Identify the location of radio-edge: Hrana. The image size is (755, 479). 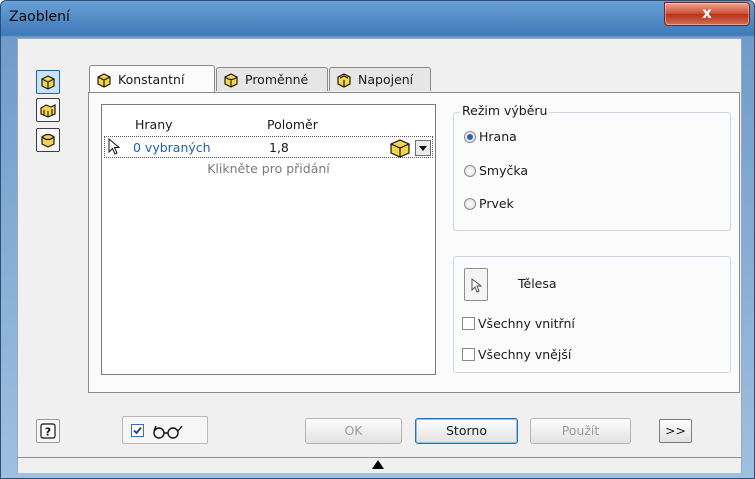
(490, 136).